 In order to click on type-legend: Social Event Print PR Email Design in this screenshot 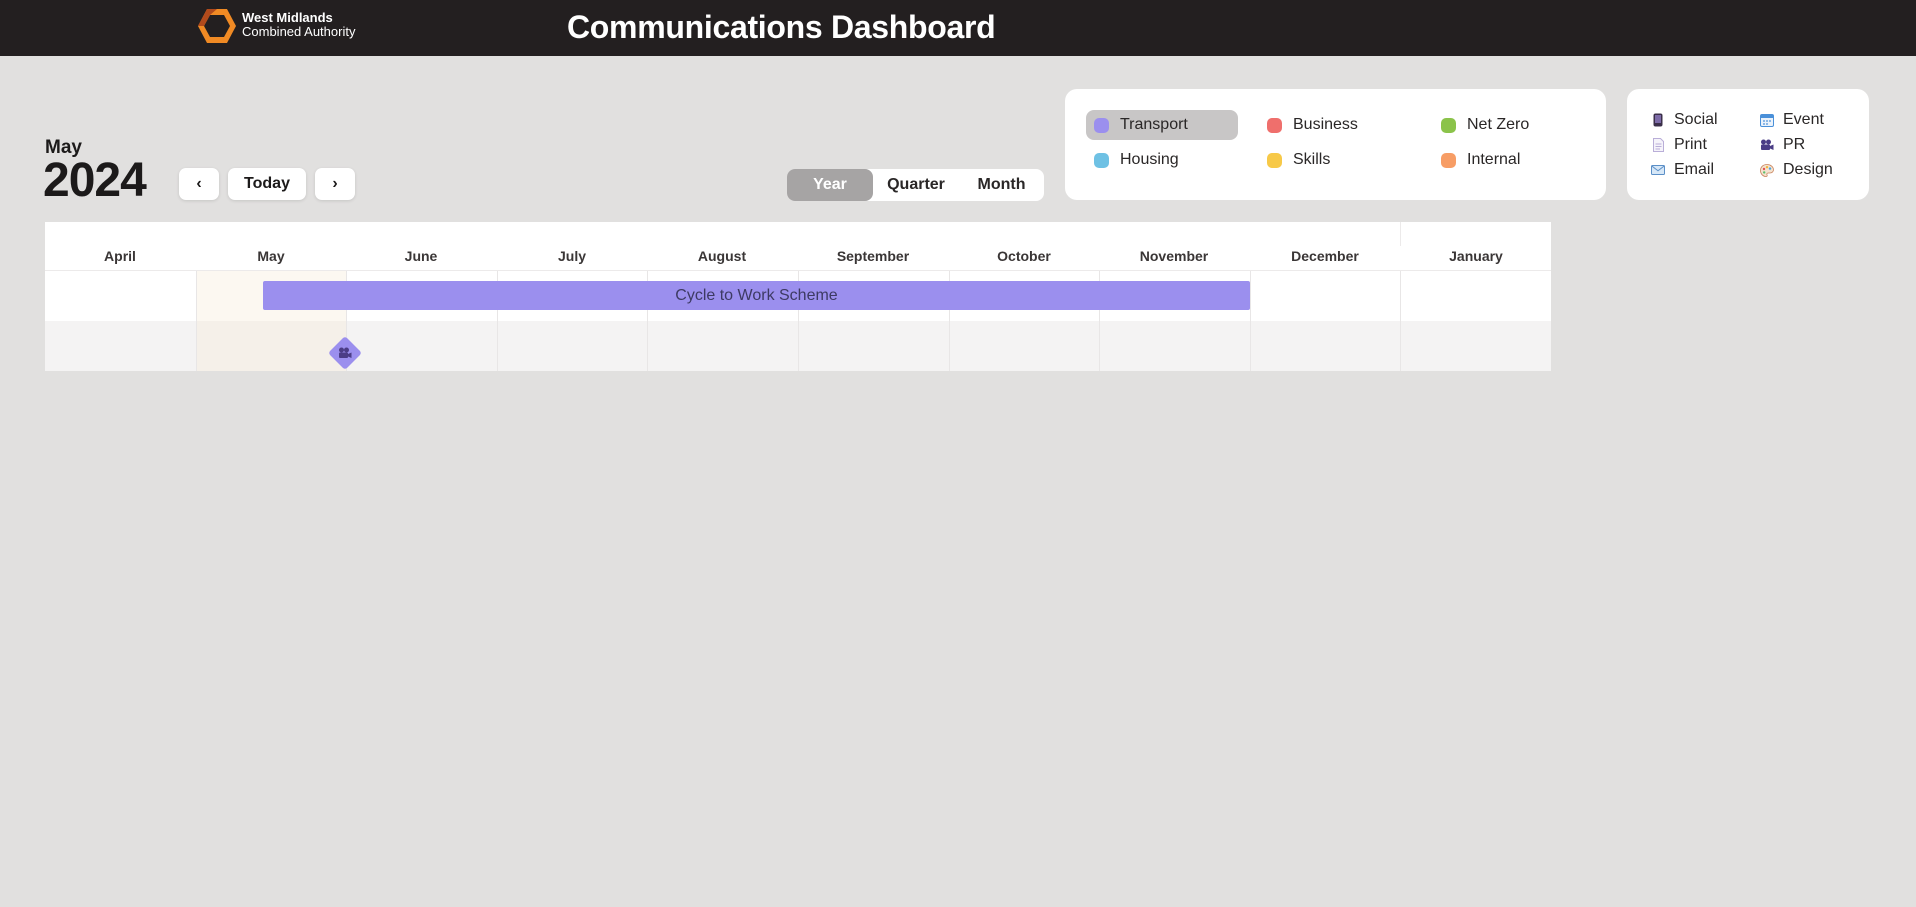, I will do `click(1748, 144)`.